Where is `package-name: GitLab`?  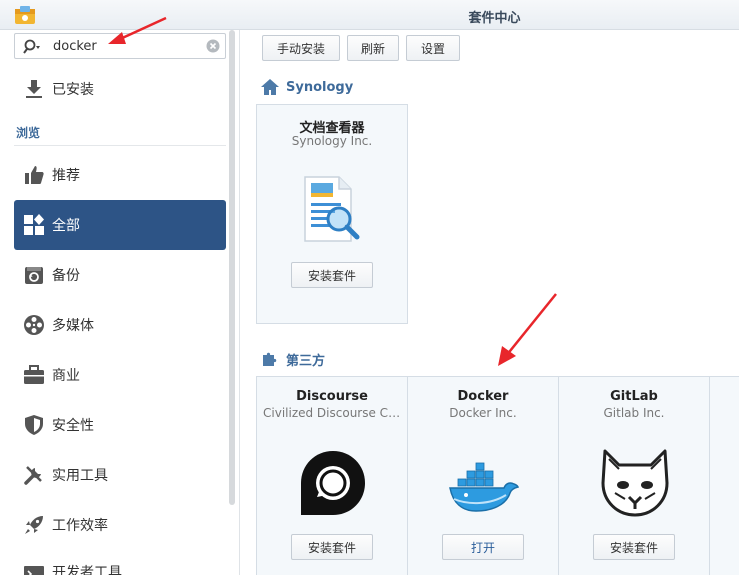 package-name: GitLab is located at coordinates (634, 396).